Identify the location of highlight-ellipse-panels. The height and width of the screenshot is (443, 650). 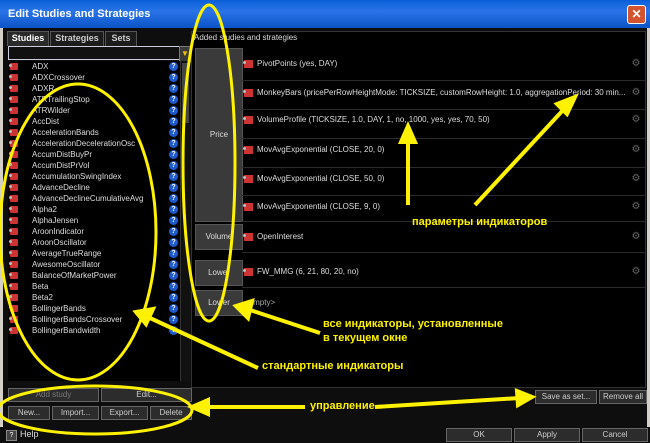
(209, 163).